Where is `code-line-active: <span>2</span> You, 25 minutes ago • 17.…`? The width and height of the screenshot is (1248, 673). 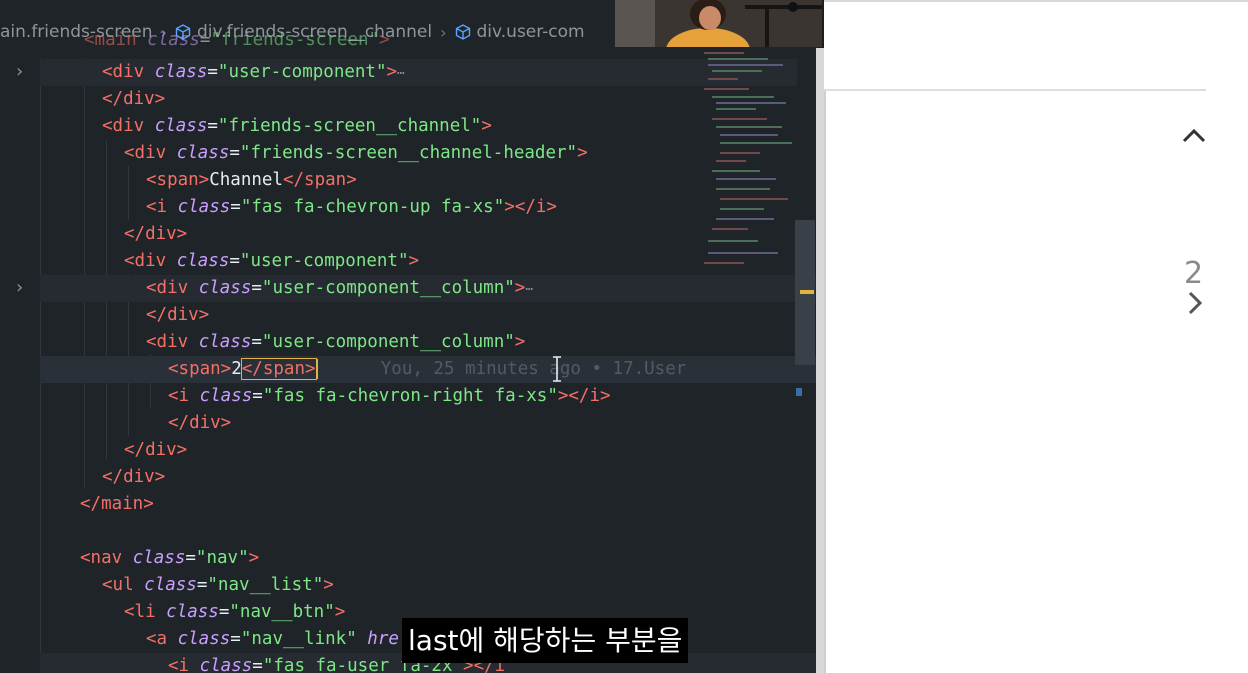 code-line-active: <span>2</span> You, 25 minutes ago • 17.… is located at coordinates (429, 369).